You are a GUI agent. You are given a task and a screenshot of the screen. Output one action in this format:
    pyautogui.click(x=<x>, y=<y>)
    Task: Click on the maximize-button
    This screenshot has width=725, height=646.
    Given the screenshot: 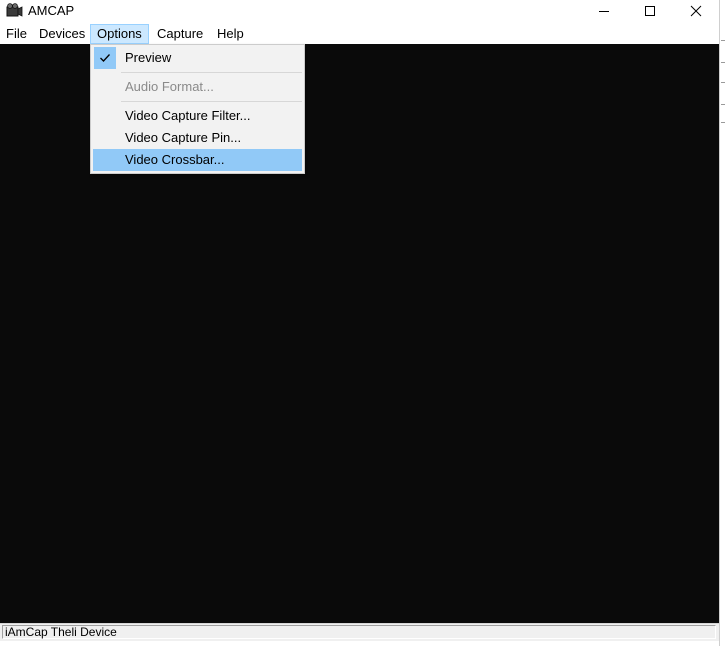 What is the action you would take?
    pyautogui.click(x=650, y=11)
    